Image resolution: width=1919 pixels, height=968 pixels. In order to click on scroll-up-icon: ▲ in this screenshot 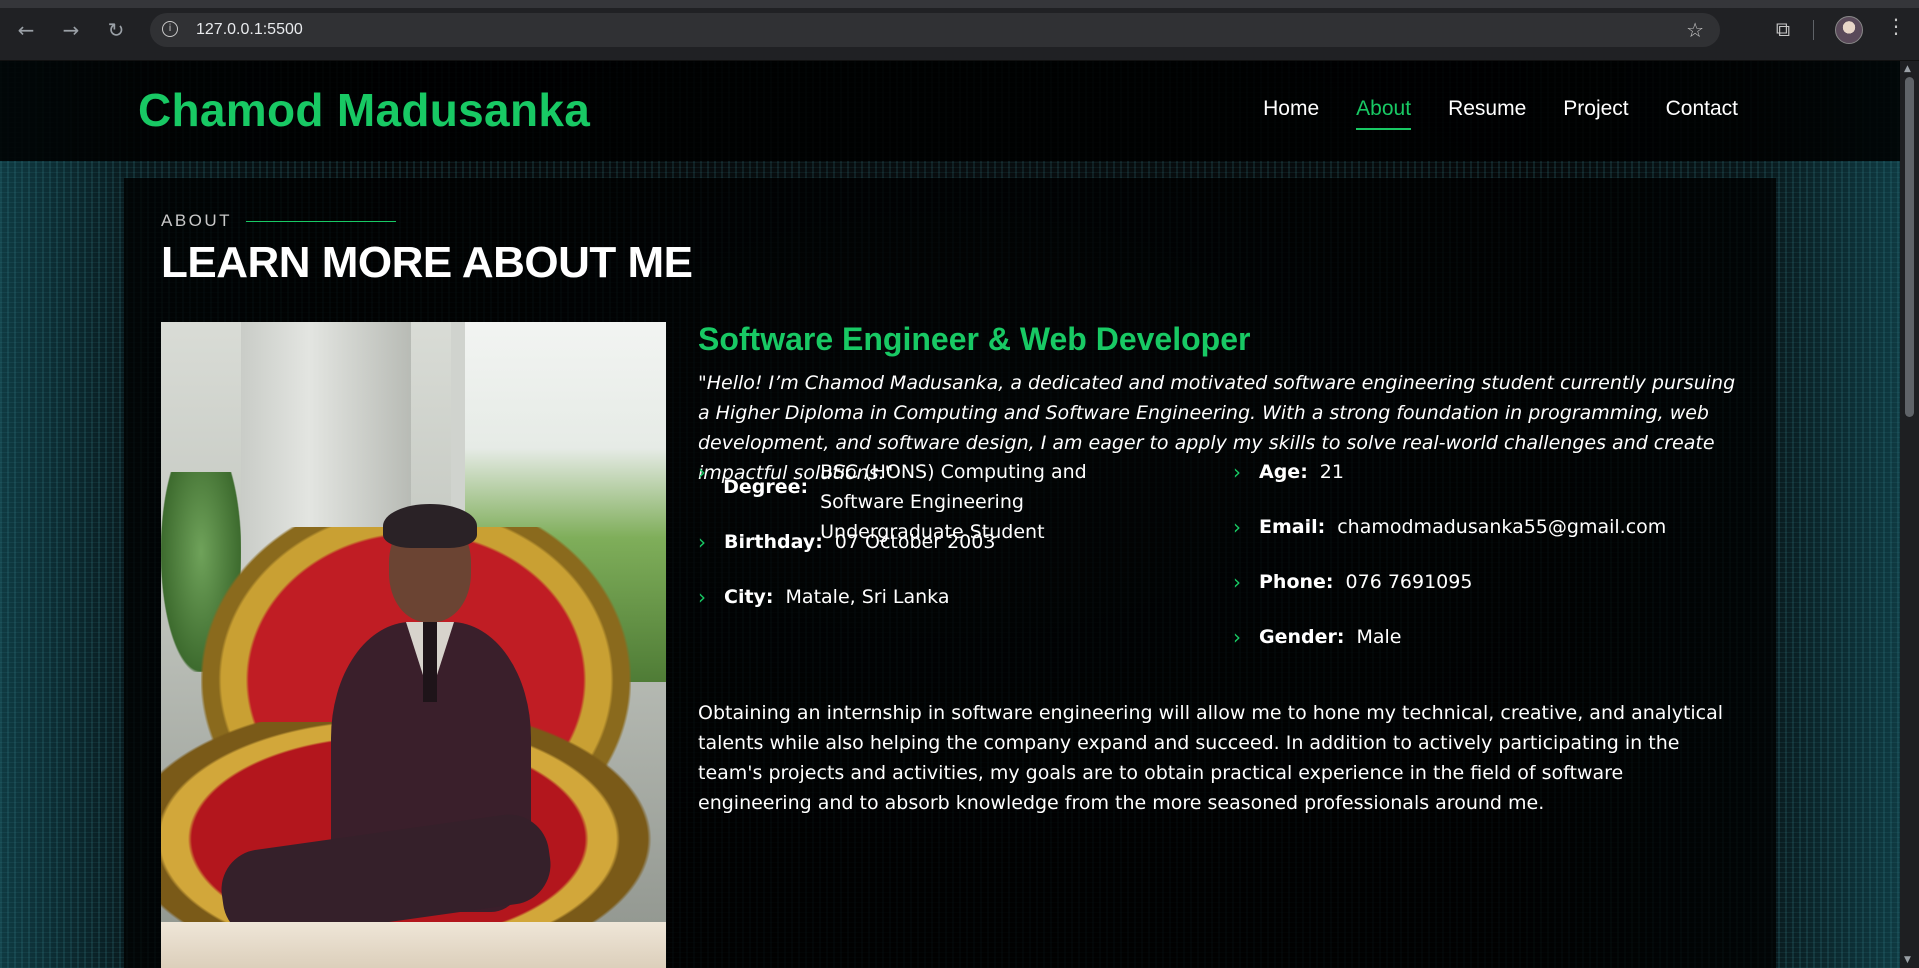, I will do `click(1907, 69)`.